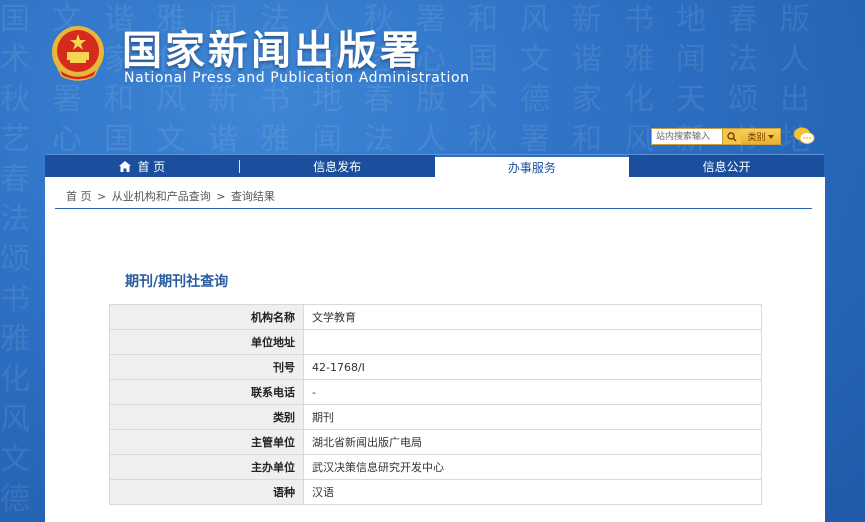 This screenshot has width=865, height=522. I want to click on row-value: -, so click(532, 392).